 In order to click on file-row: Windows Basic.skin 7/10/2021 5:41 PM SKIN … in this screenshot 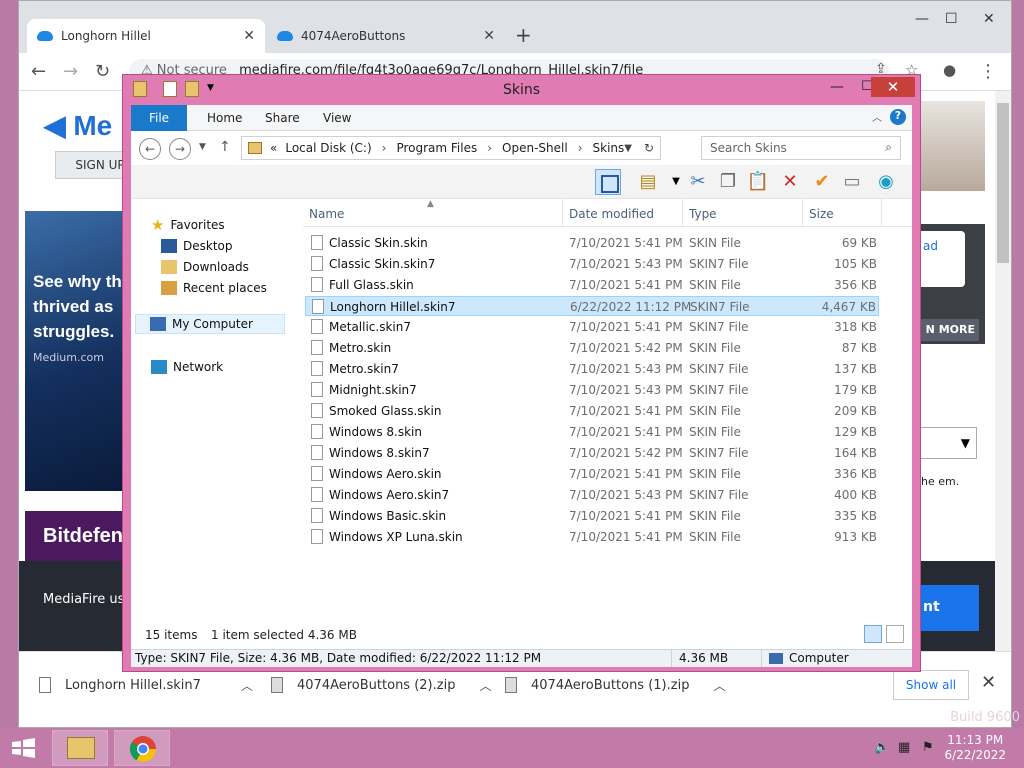, I will do `click(592, 516)`.